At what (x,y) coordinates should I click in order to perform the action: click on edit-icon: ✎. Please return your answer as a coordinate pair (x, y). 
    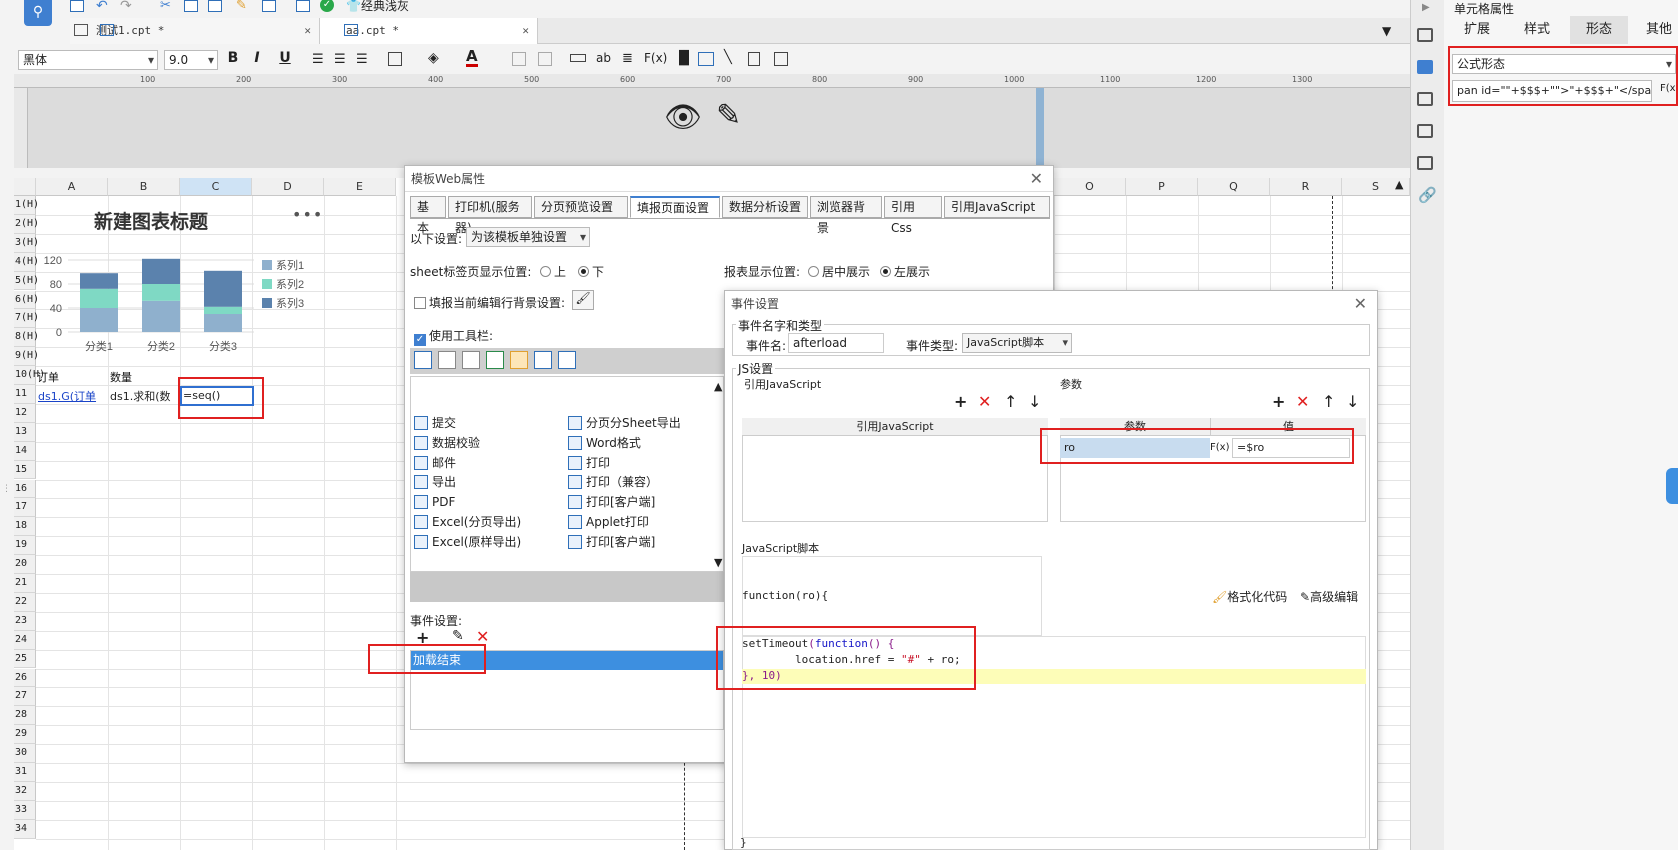
    Looking at the image, I should click on (728, 115).